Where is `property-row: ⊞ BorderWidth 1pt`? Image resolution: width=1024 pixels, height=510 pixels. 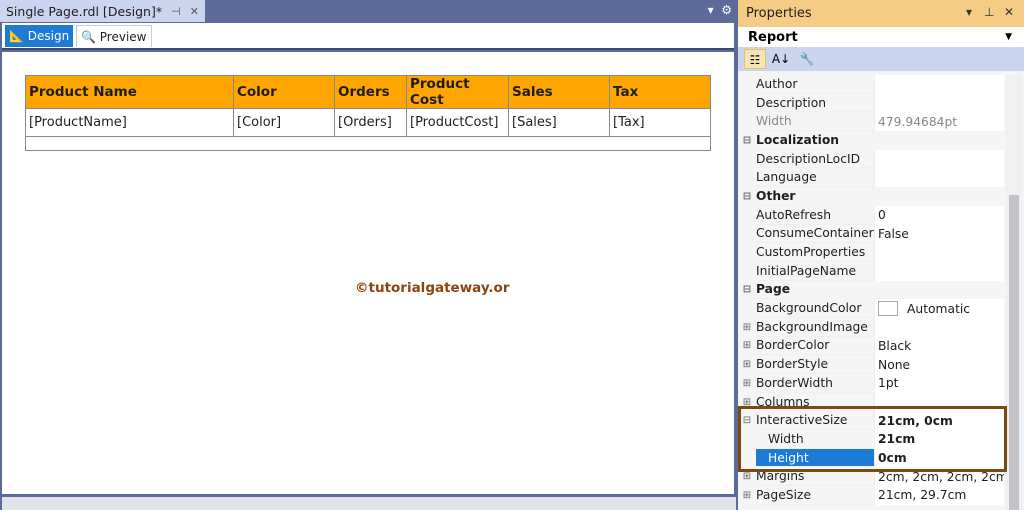 property-row: ⊞ BorderWidth 1pt is located at coordinates (871, 383).